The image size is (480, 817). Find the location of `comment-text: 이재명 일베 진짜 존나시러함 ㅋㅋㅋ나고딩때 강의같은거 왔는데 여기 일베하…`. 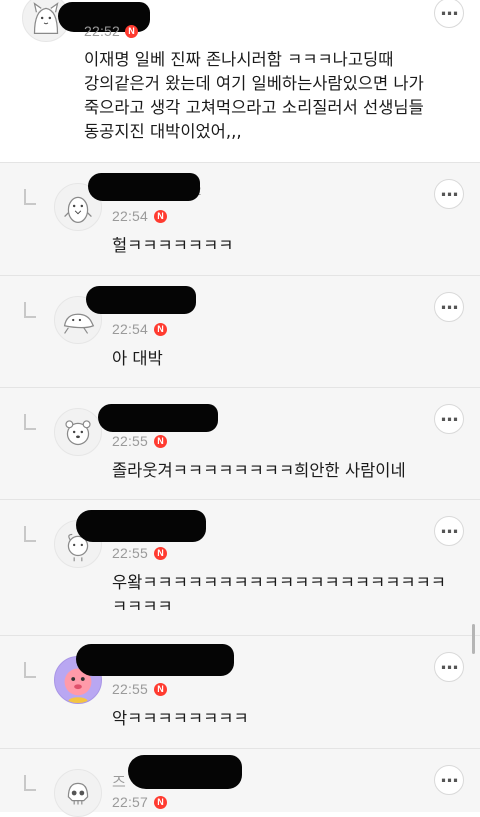

comment-text: 이재명 일베 진짜 존나시러함 ㅋㅋㅋ나고딩때 강의같은거 왔는데 여기 일베하… is located at coordinates (254, 95).